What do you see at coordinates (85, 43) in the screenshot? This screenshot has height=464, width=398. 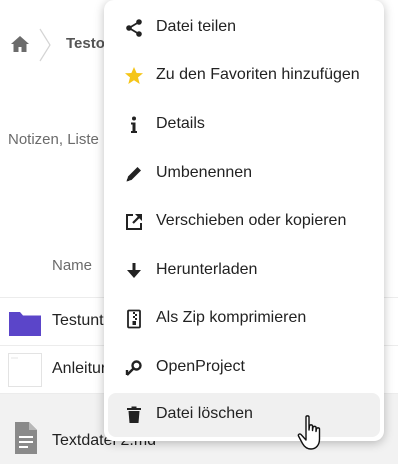 I see `breadcrumb-folder: Testo` at bounding box center [85, 43].